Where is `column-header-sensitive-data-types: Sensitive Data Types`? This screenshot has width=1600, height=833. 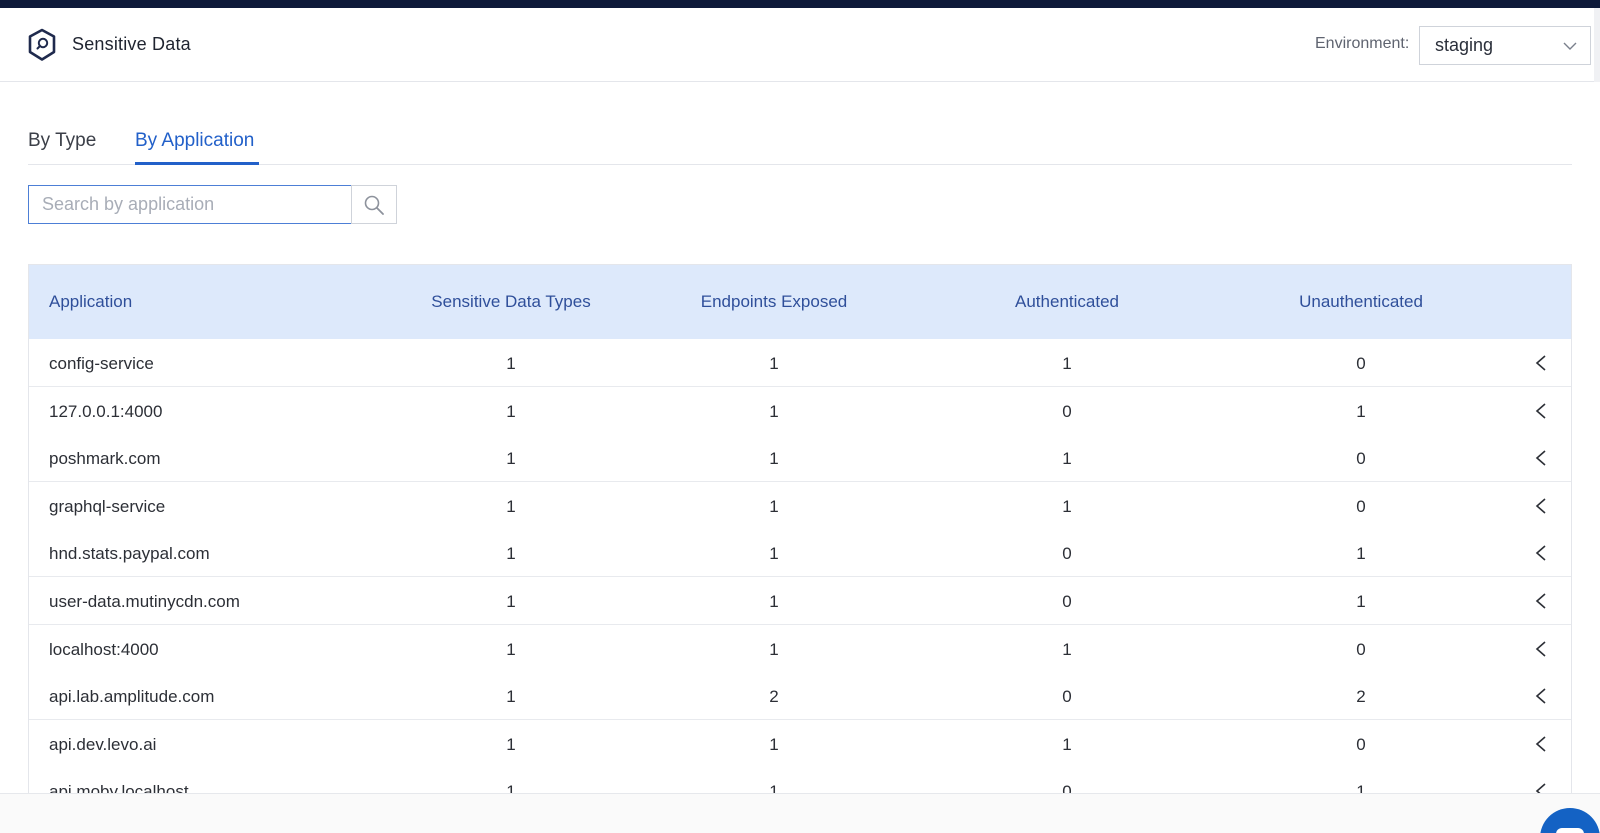 column-header-sensitive-data-types: Sensitive Data Types is located at coordinates (510, 302).